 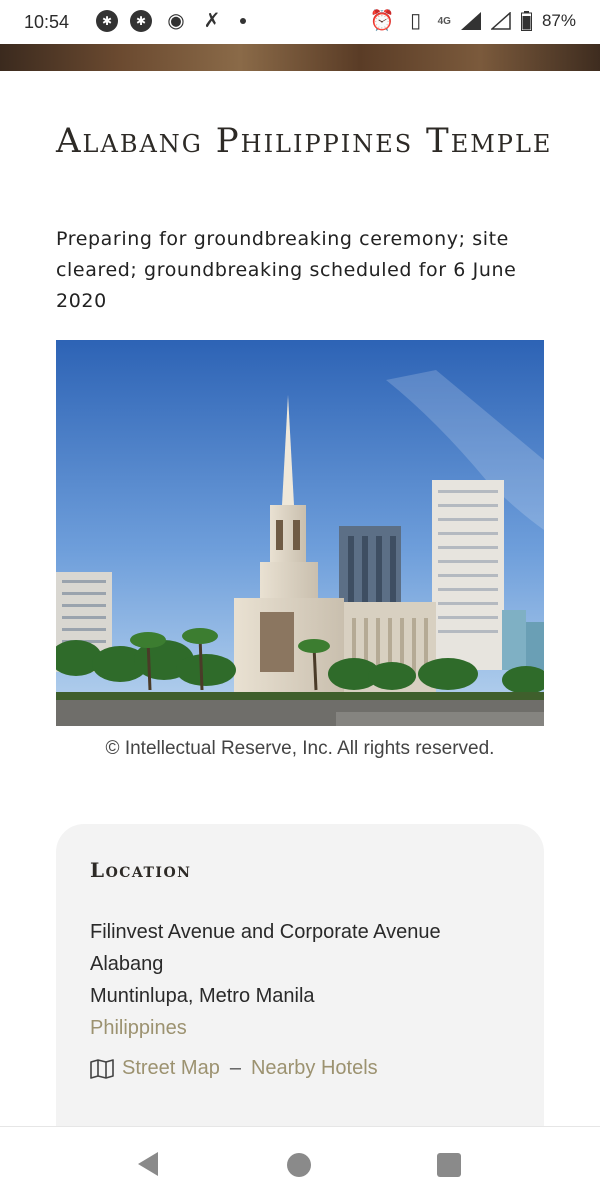 I want to click on page-title: Alabang Philippines Temple, so click(x=304, y=141).